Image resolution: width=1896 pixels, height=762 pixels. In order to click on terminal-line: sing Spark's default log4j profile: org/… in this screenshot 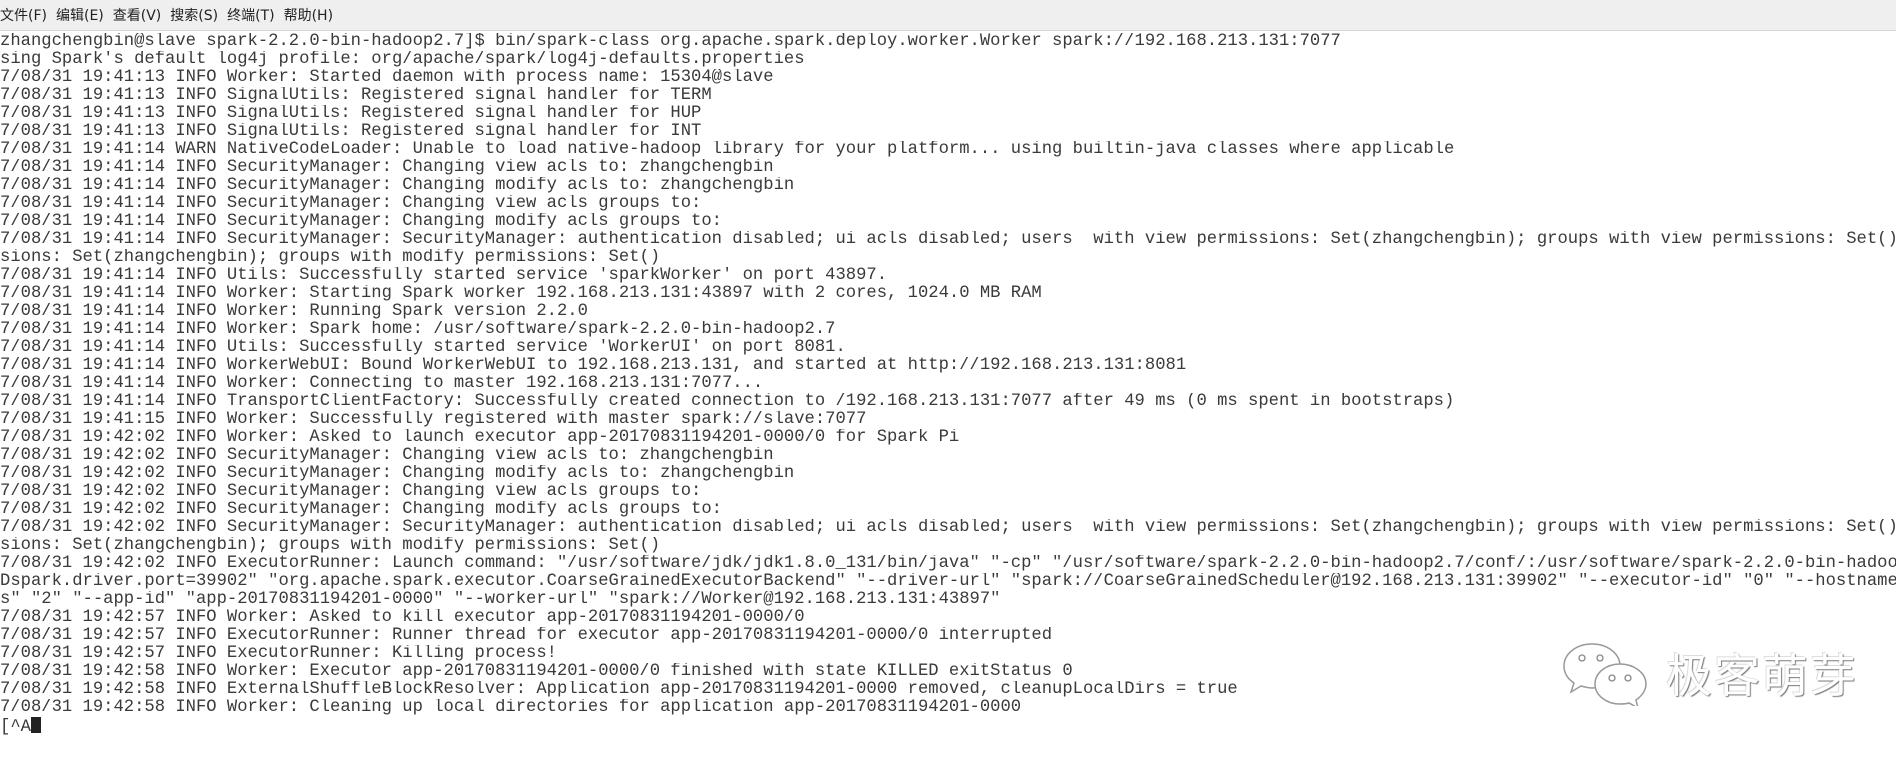, I will do `click(402, 60)`.